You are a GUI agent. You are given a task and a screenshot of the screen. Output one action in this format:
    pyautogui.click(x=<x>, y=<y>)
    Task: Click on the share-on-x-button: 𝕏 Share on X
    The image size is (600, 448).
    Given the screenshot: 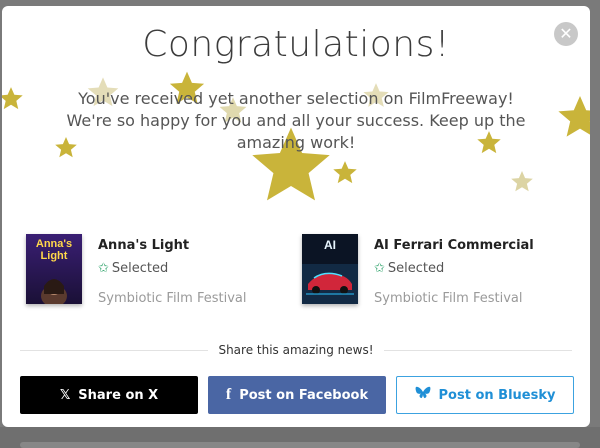 What is the action you would take?
    pyautogui.click(x=109, y=395)
    